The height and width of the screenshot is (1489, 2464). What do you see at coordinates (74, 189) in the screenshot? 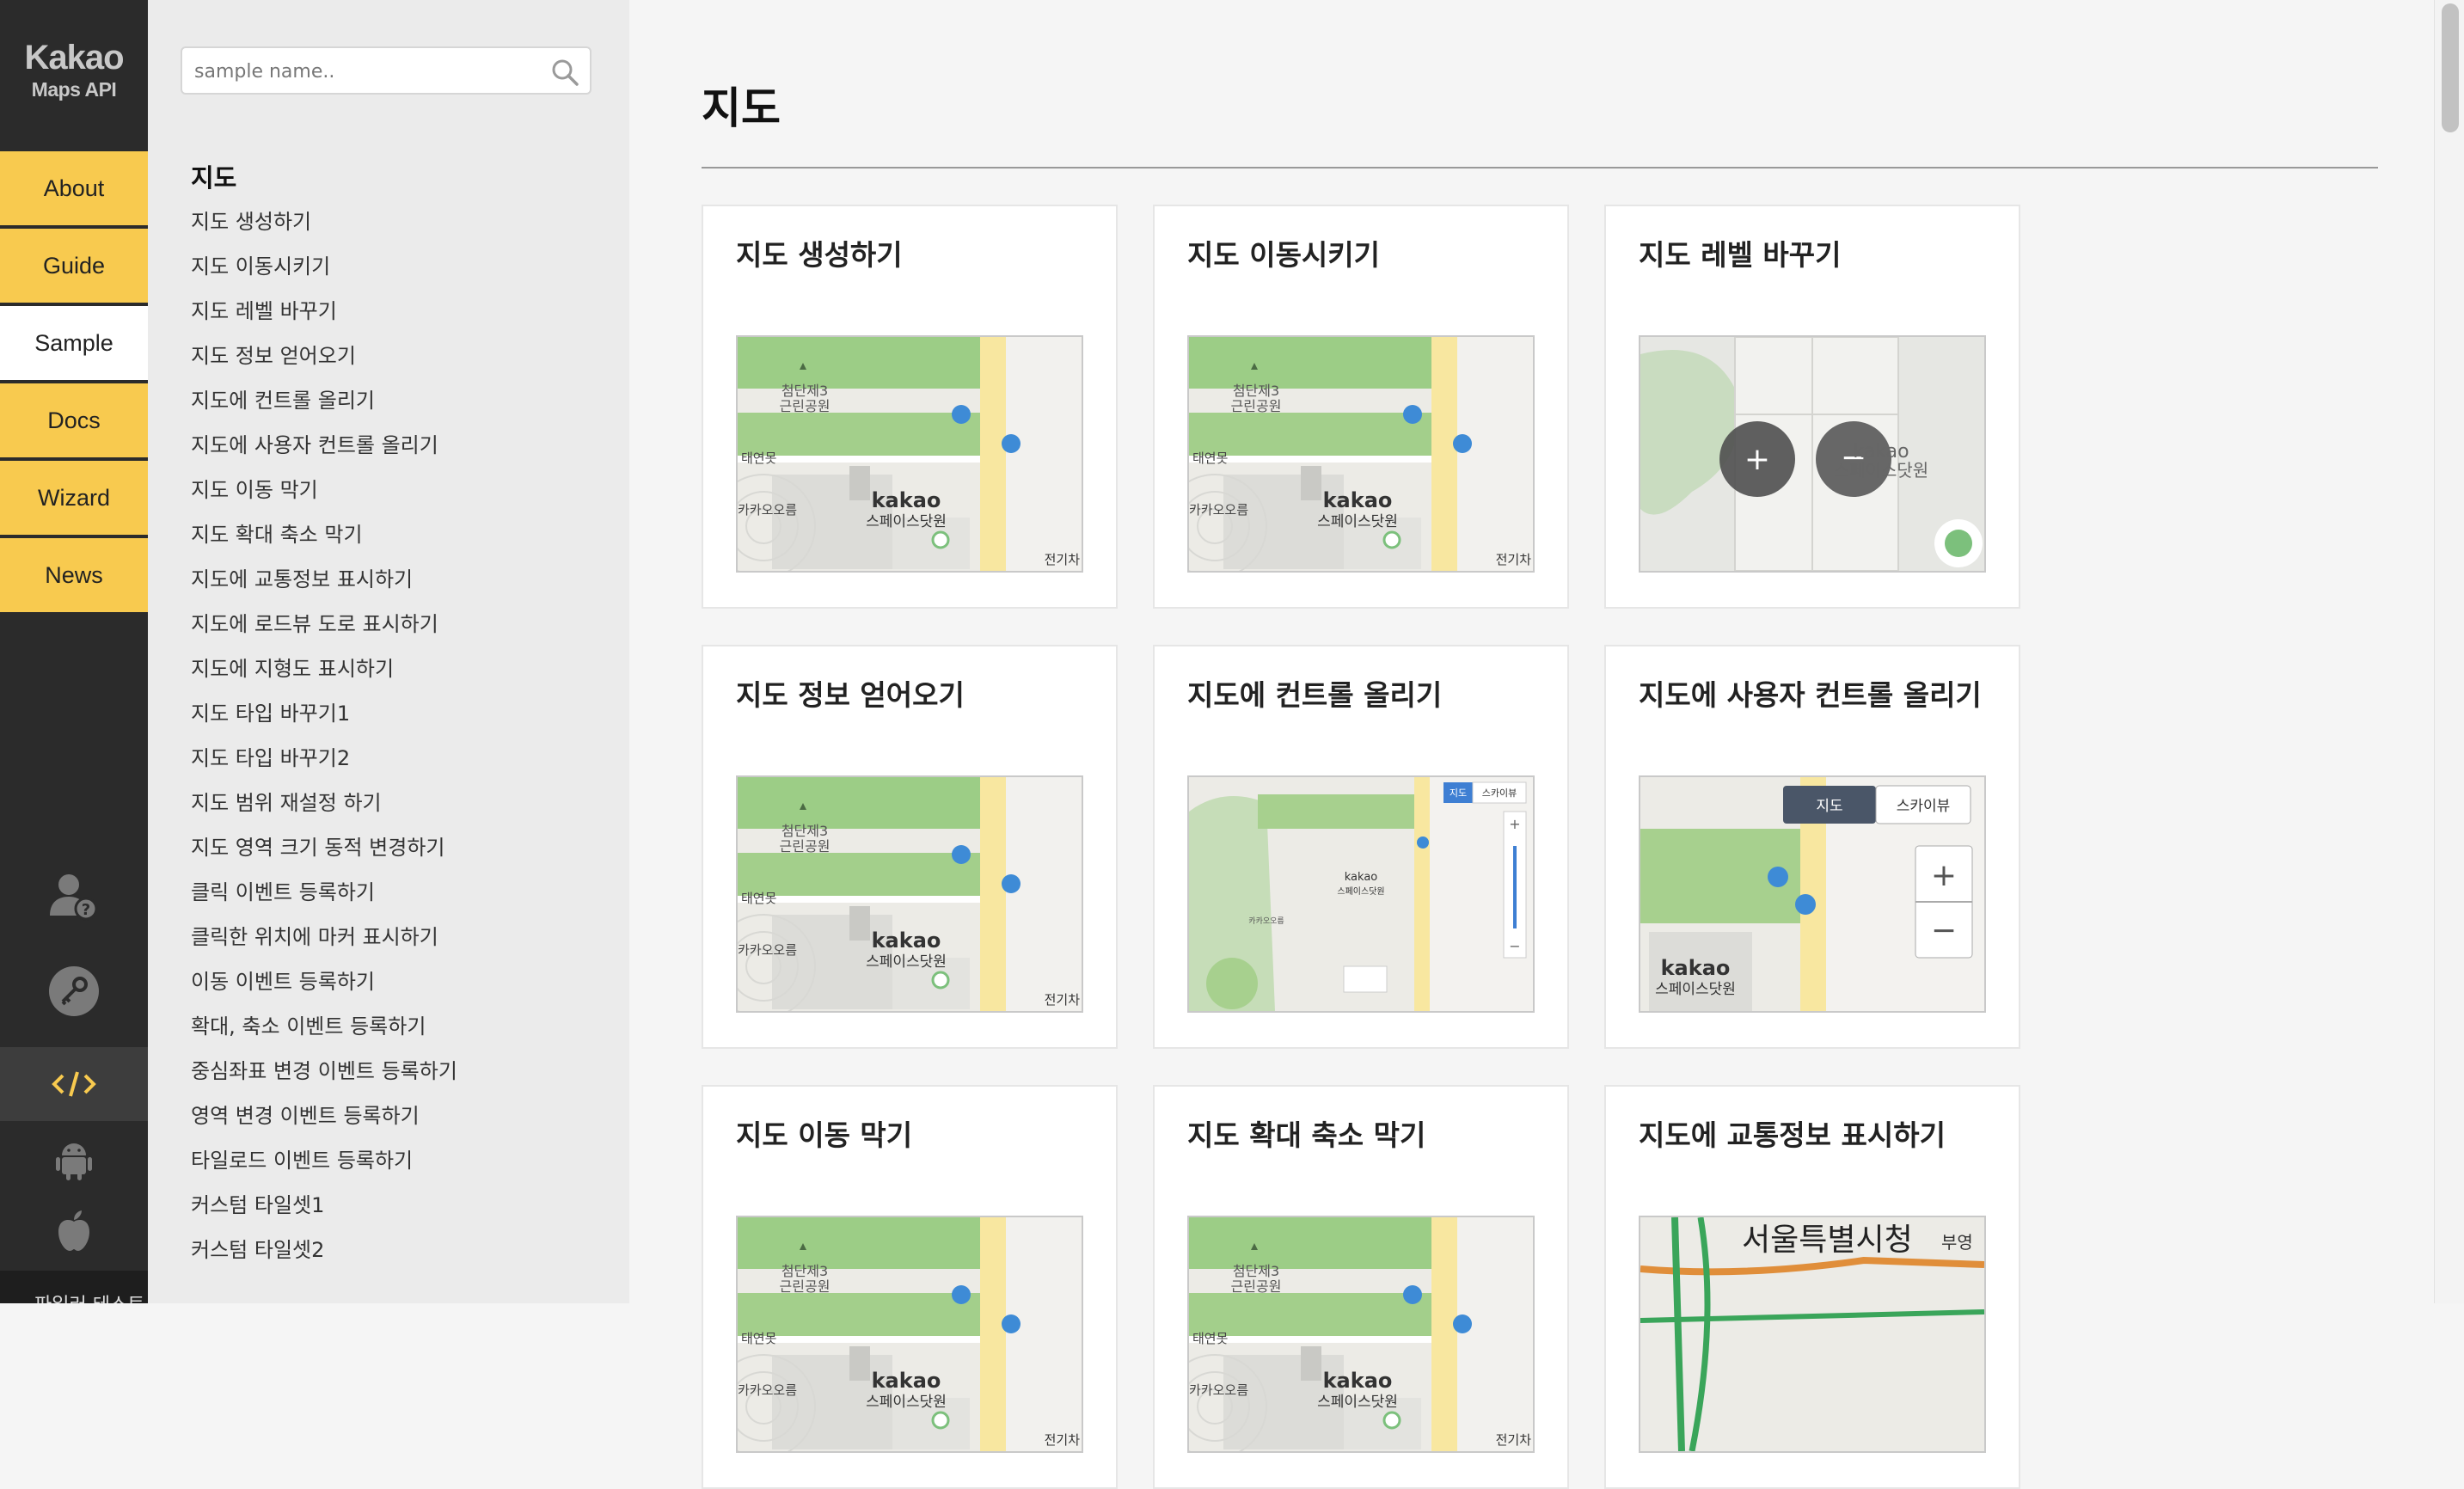
I see `nav-about: About` at bounding box center [74, 189].